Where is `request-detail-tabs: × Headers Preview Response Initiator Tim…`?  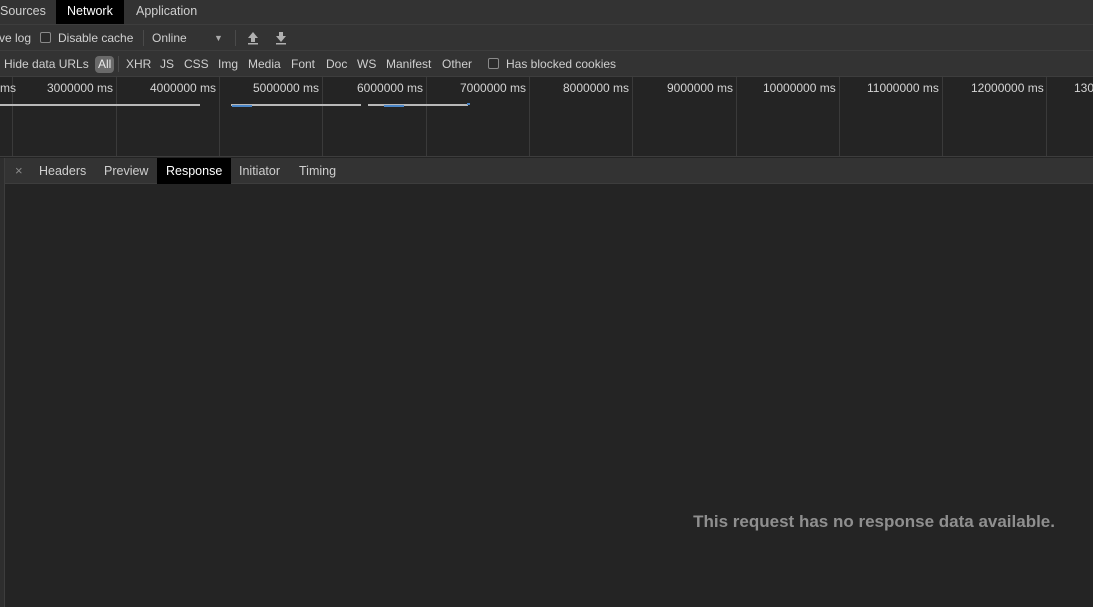
request-detail-tabs: × Headers Preview Response Initiator Tim… is located at coordinates (549, 171).